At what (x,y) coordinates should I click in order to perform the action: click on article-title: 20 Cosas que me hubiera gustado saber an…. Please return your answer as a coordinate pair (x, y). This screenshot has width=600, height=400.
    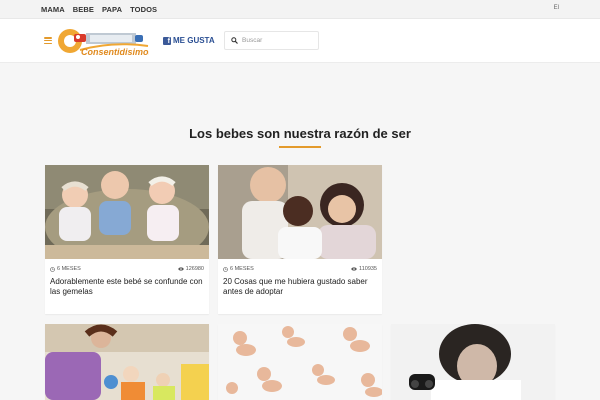
    Looking at the image, I should click on (299, 287).